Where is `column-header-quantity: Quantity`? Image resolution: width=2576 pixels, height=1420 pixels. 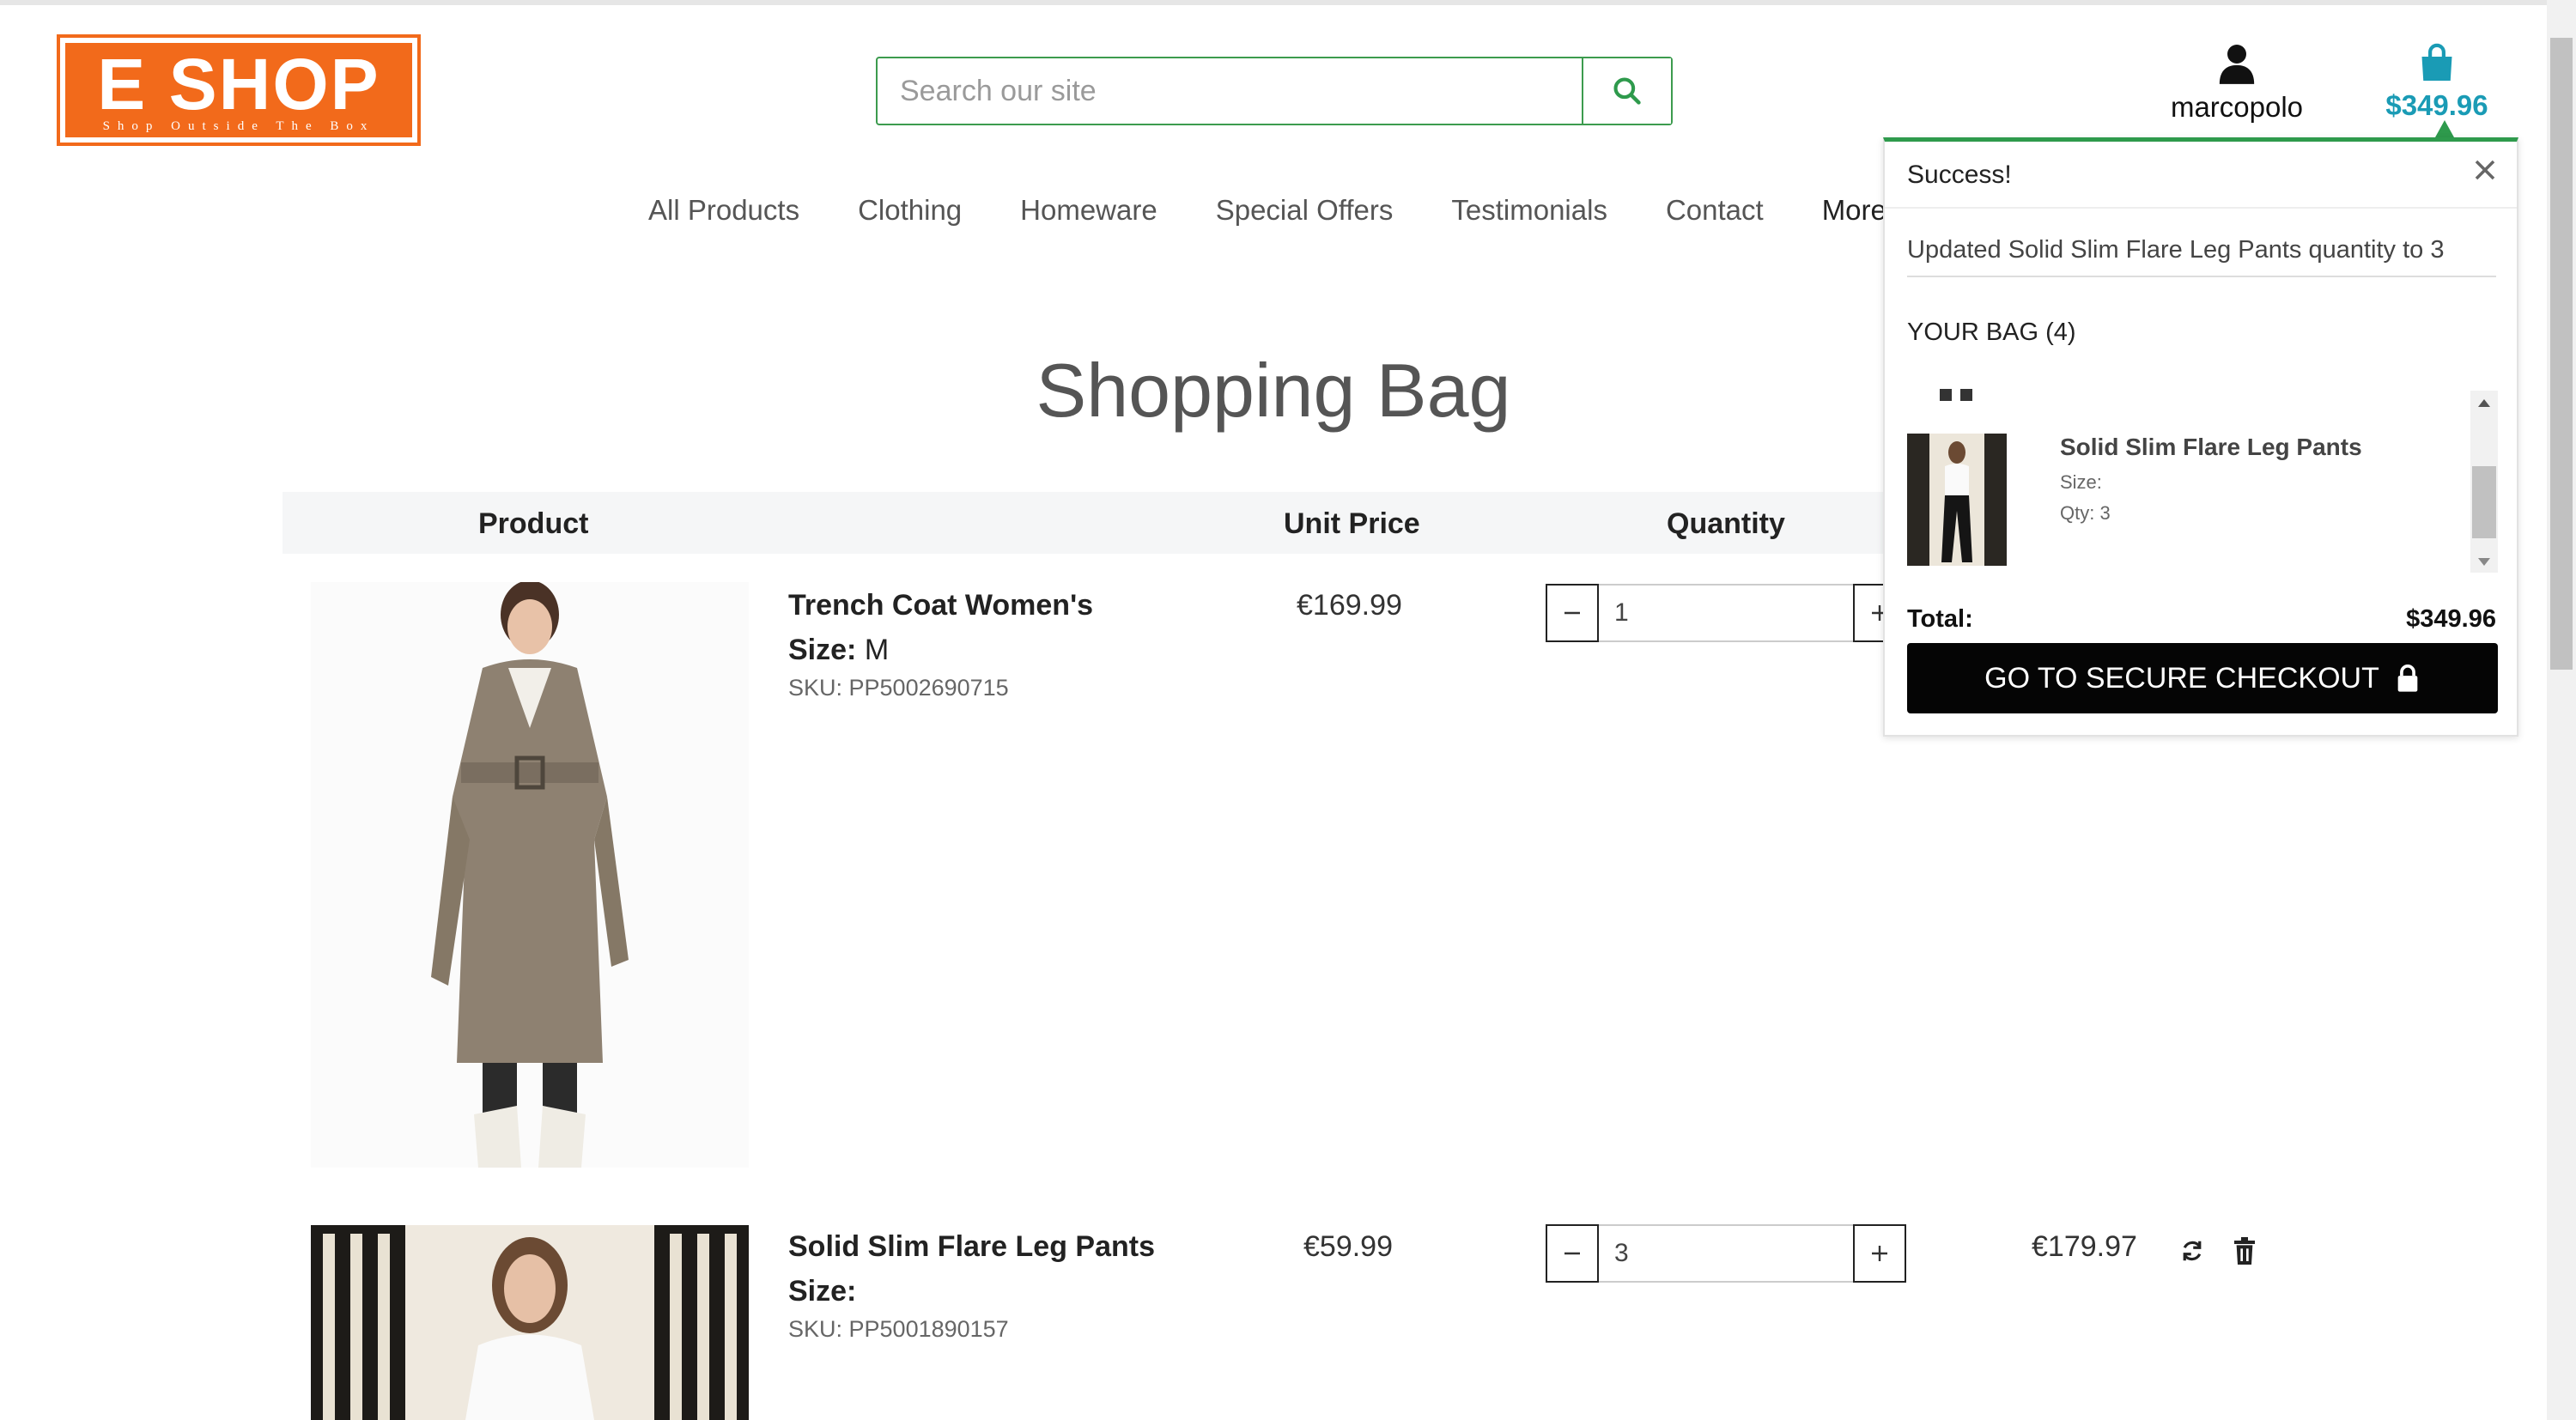 column-header-quantity: Quantity is located at coordinates (1726, 523).